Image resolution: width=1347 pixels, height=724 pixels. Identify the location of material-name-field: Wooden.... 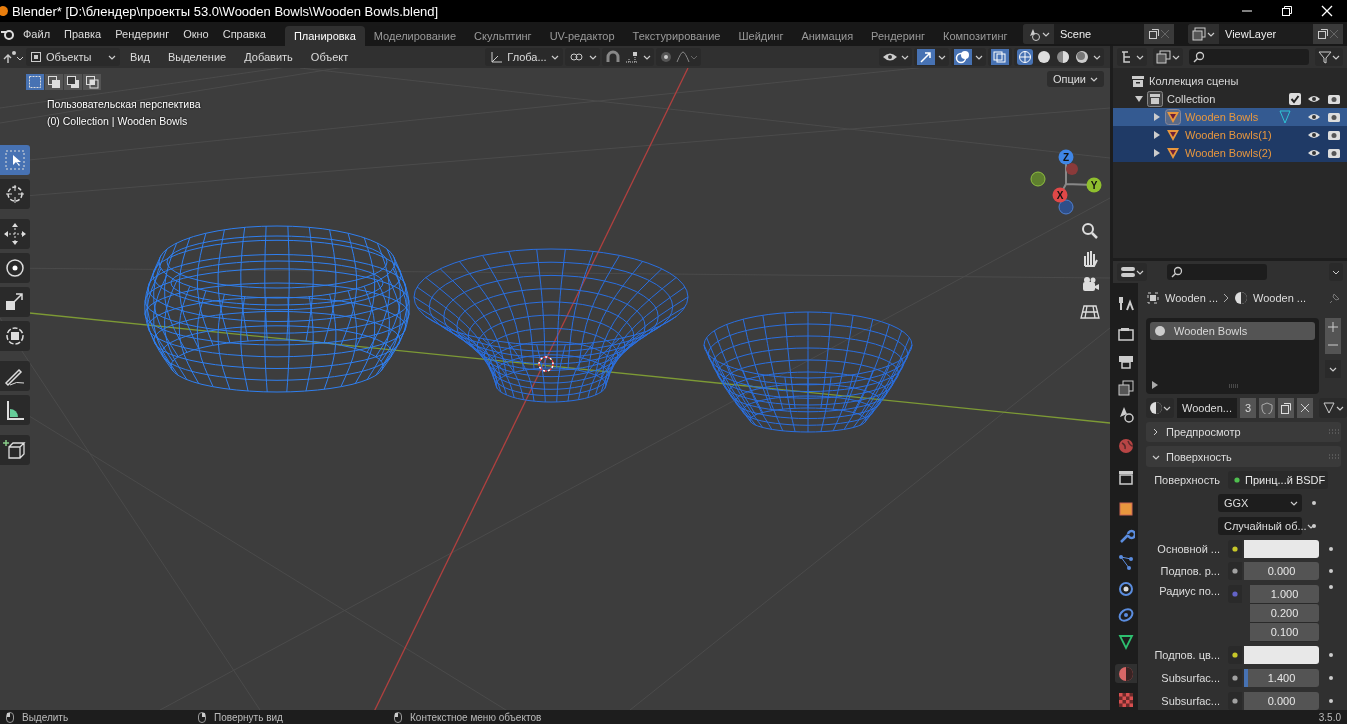
(1207, 407).